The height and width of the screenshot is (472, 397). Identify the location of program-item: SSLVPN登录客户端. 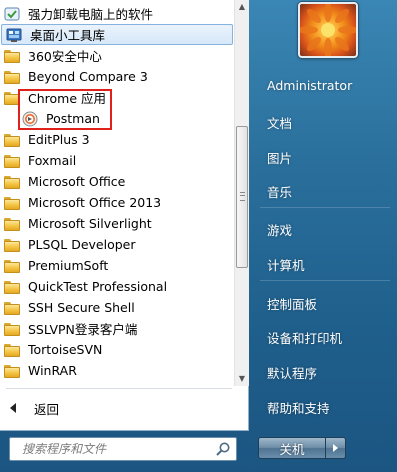
(117, 328).